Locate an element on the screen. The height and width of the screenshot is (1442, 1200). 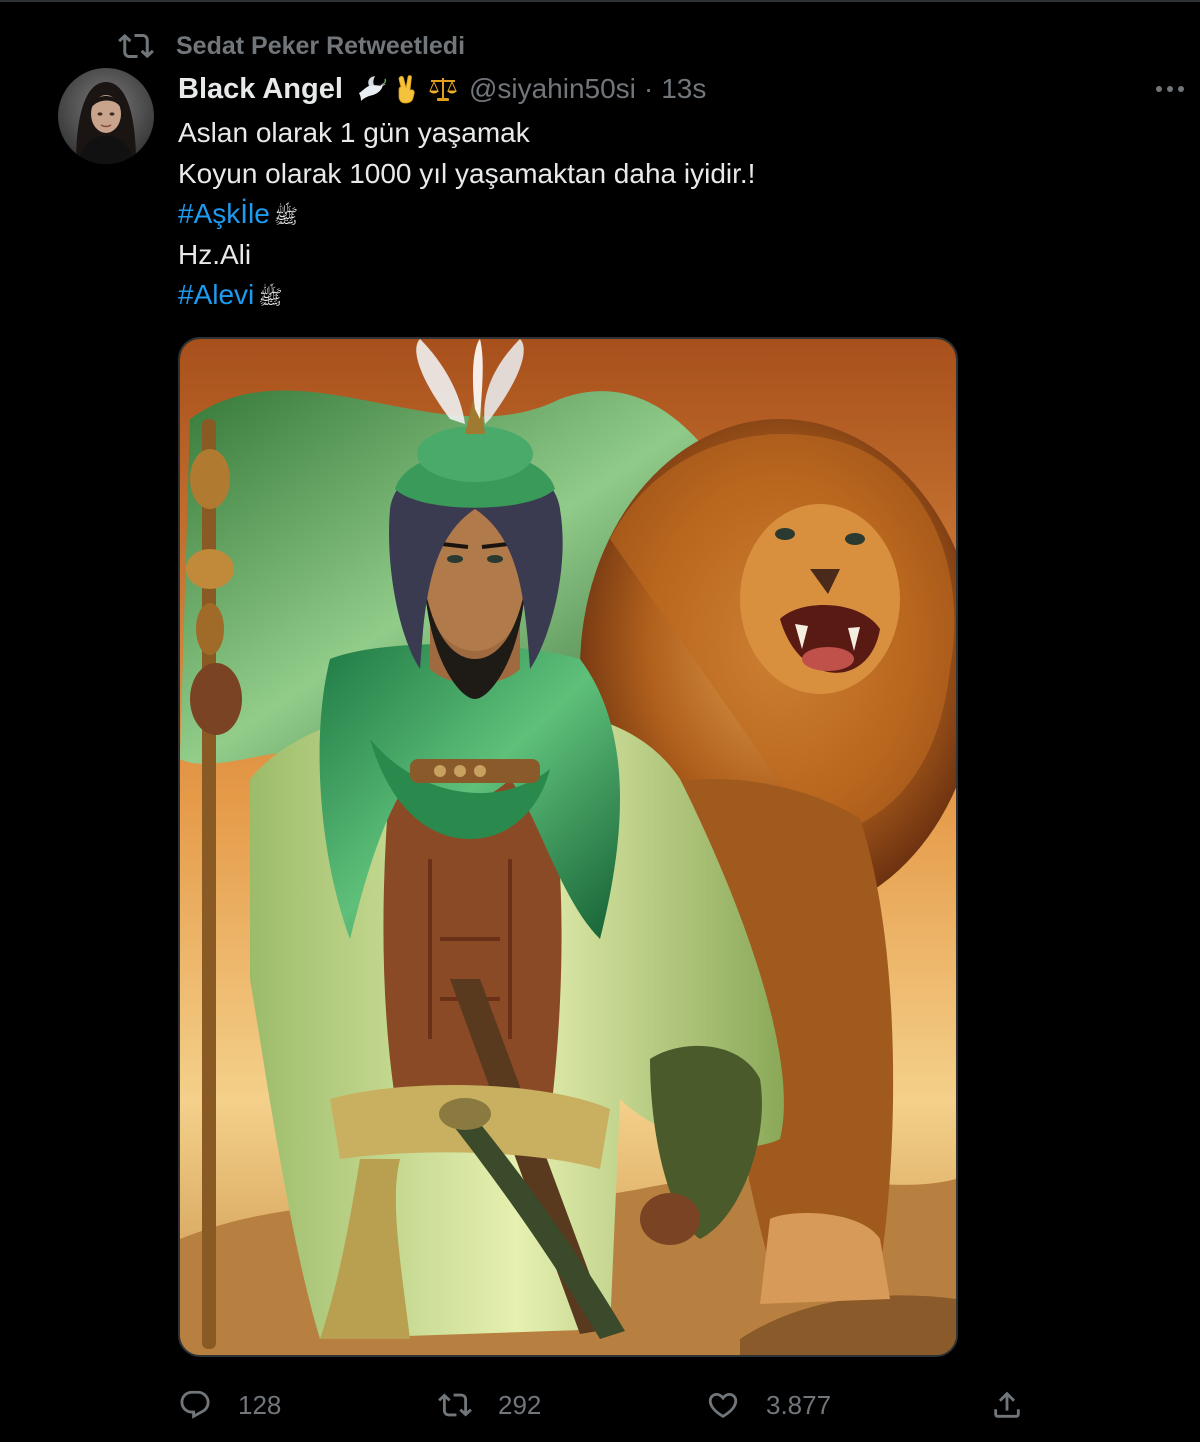
retweet-header: Sedat Peker Retweetledi is located at coordinates (291, 46).